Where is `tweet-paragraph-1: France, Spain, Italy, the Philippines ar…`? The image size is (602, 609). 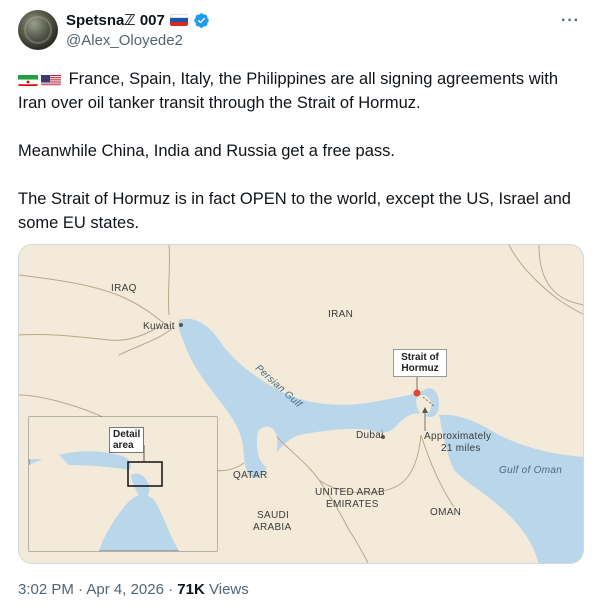 tweet-paragraph-1: France, Spain, Italy, the Philippines ar… is located at coordinates (303, 91).